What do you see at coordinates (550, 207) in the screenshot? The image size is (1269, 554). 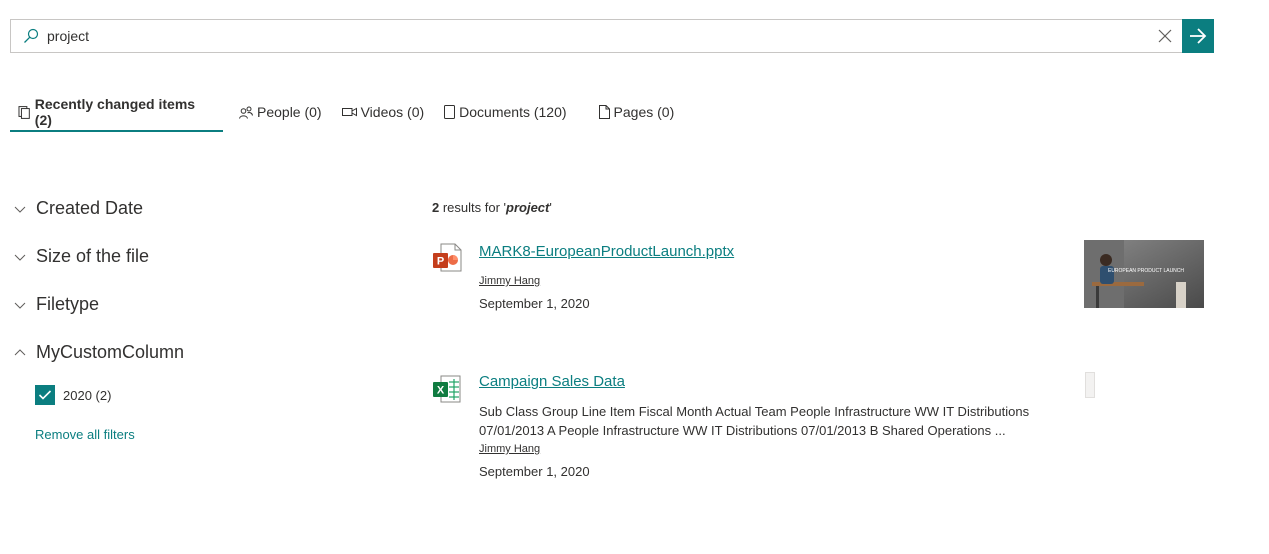 I see `results-suffix: '` at bounding box center [550, 207].